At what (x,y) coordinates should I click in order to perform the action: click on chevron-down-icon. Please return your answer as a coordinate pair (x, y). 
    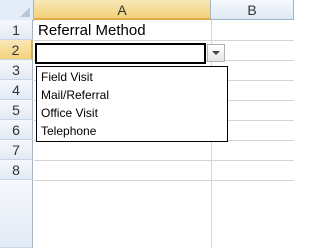
    Looking at the image, I should click on (216, 53).